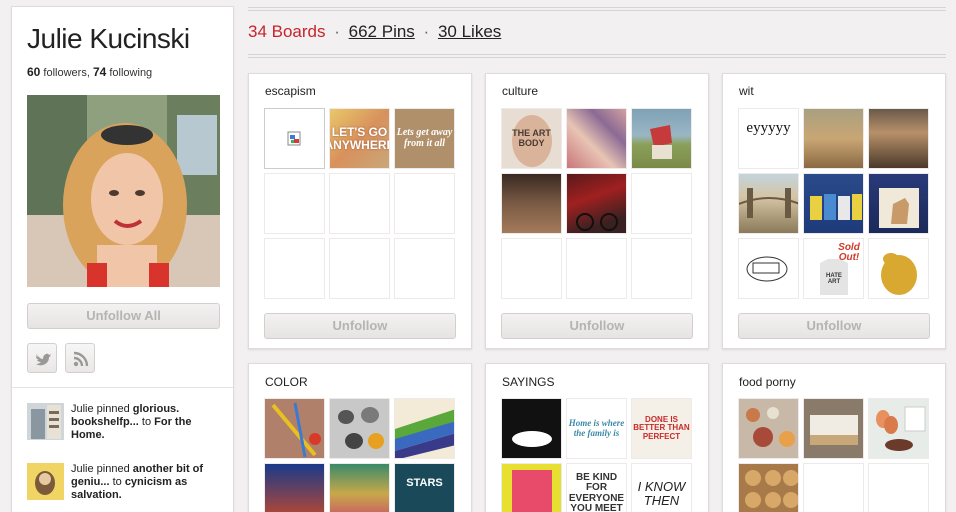 The image size is (956, 512). I want to click on broken-image-icon, so click(294, 138).